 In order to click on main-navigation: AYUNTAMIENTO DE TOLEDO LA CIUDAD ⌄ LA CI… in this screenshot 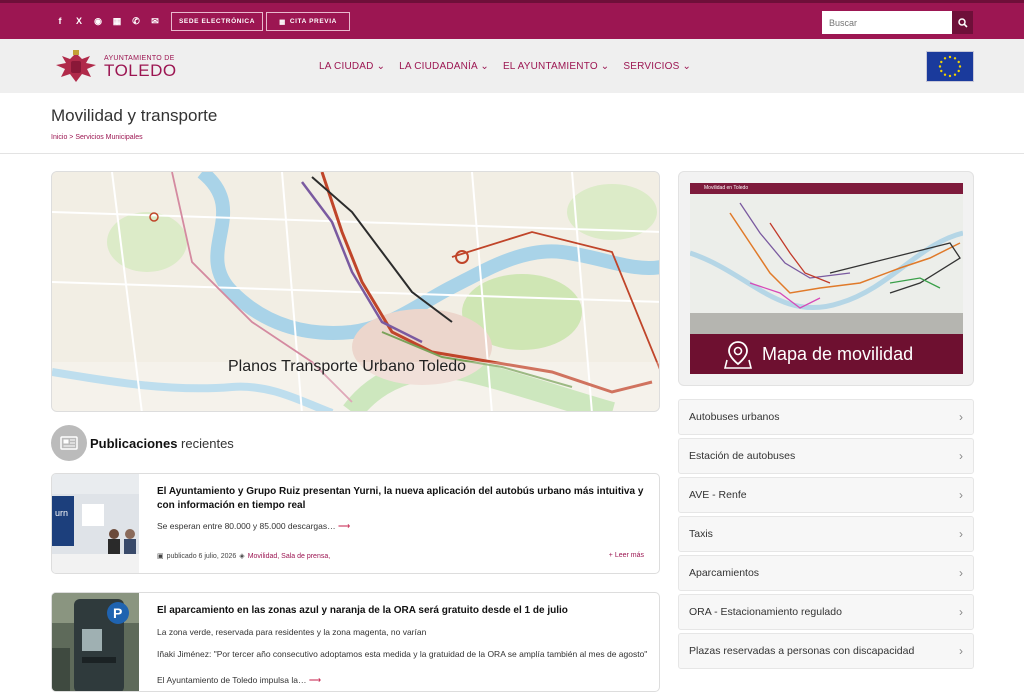, I will do `click(512, 66)`.